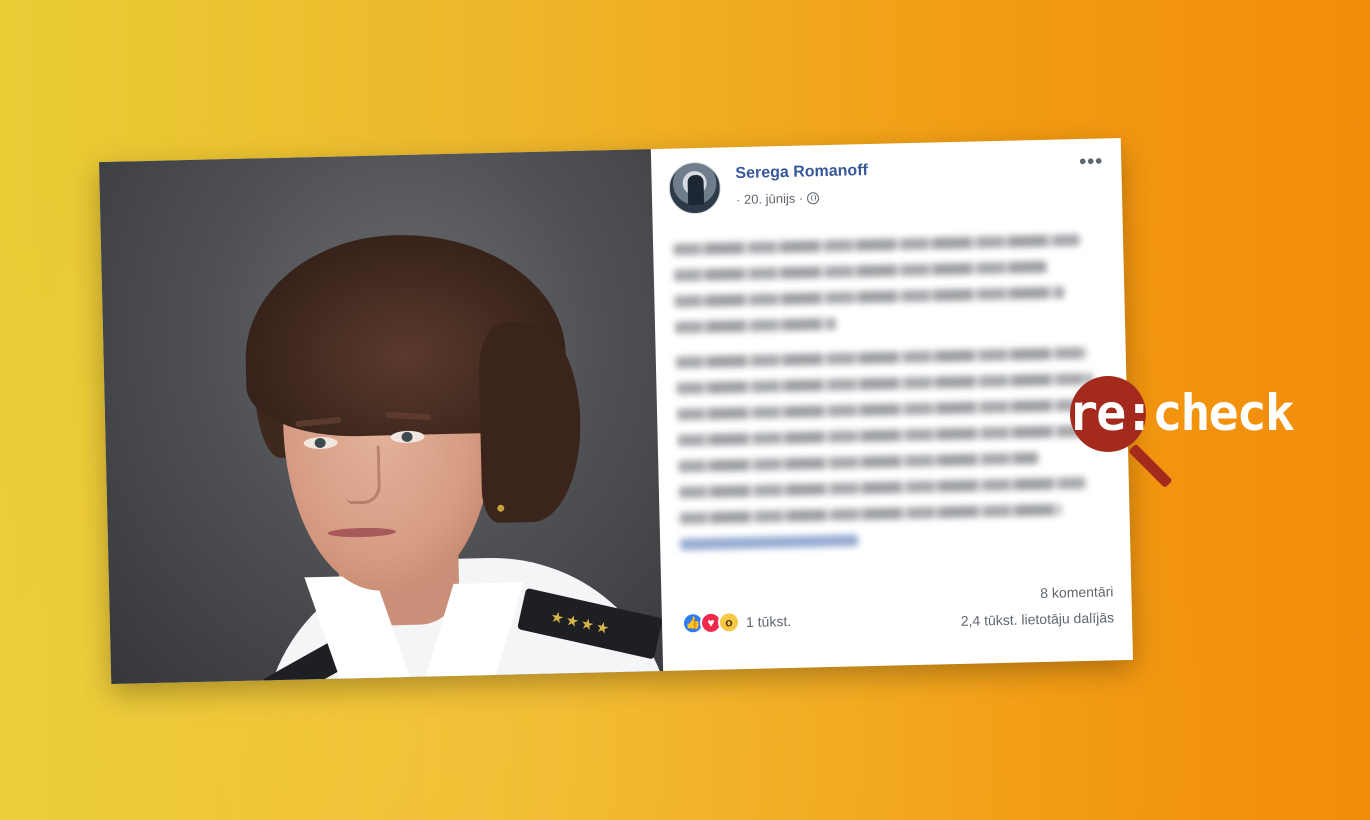 The width and height of the screenshot is (1370, 820). I want to click on reactions-count: 1 tūkst., so click(768, 621).